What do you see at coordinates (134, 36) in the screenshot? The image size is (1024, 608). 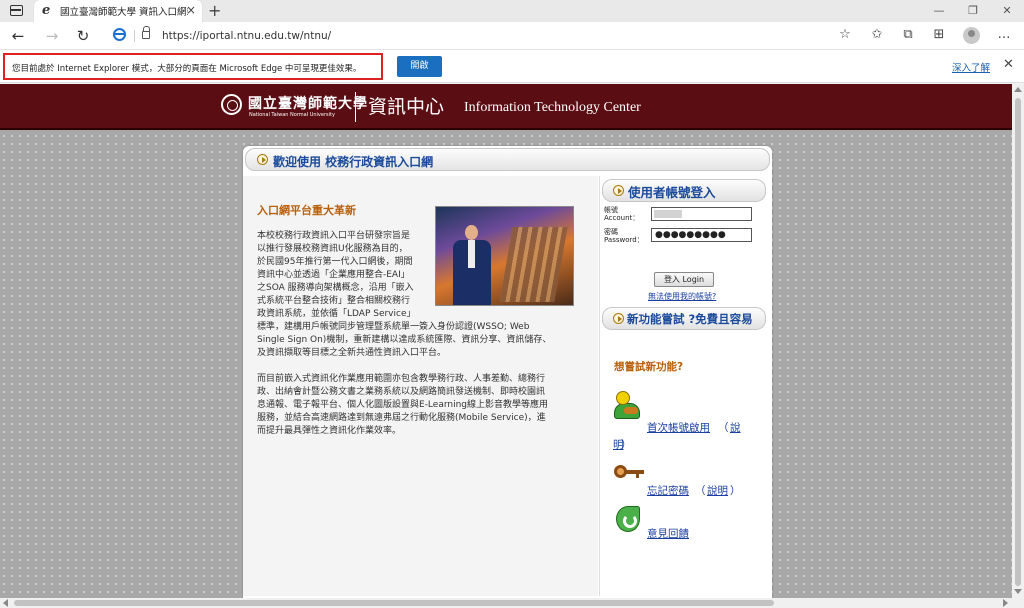 I see `divider` at bounding box center [134, 36].